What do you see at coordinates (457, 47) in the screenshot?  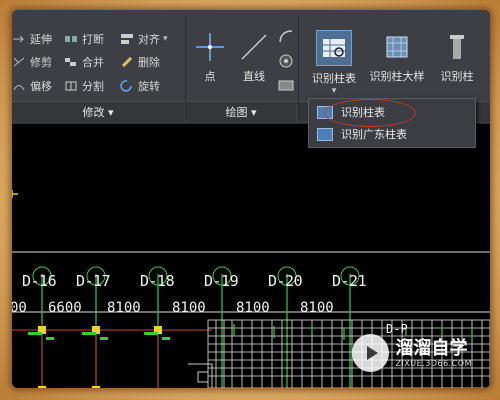 I see `column-icon` at bounding box center [457, 47].